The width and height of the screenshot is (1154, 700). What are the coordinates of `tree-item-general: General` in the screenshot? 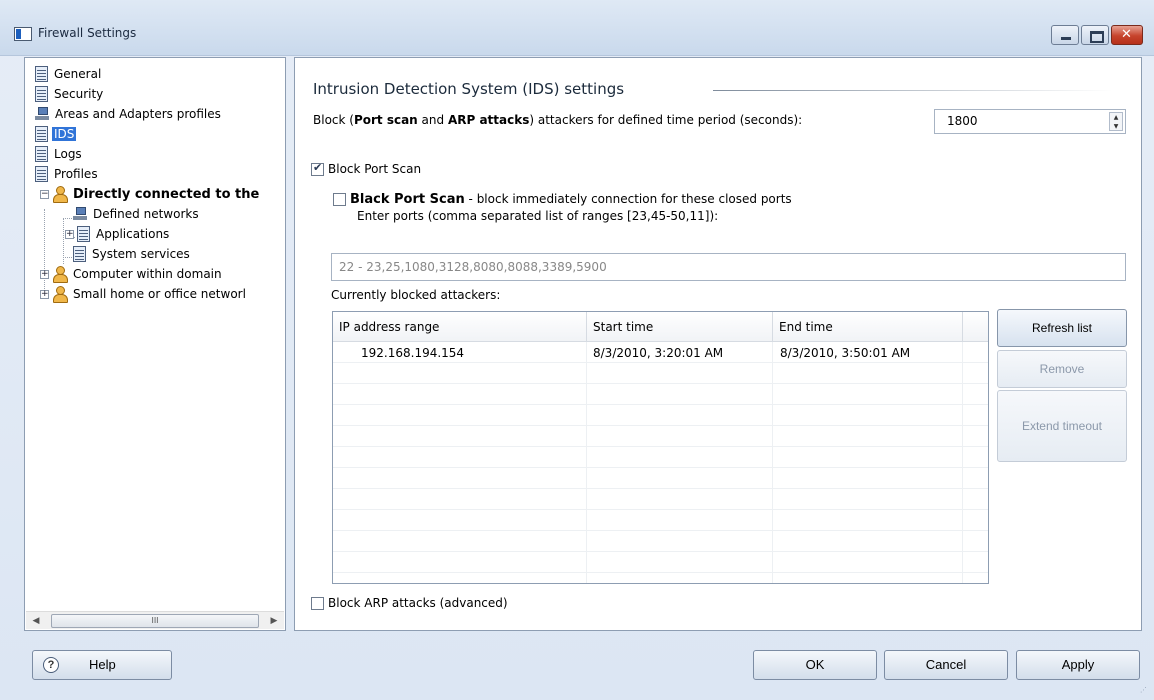 It's located at (69, 74).